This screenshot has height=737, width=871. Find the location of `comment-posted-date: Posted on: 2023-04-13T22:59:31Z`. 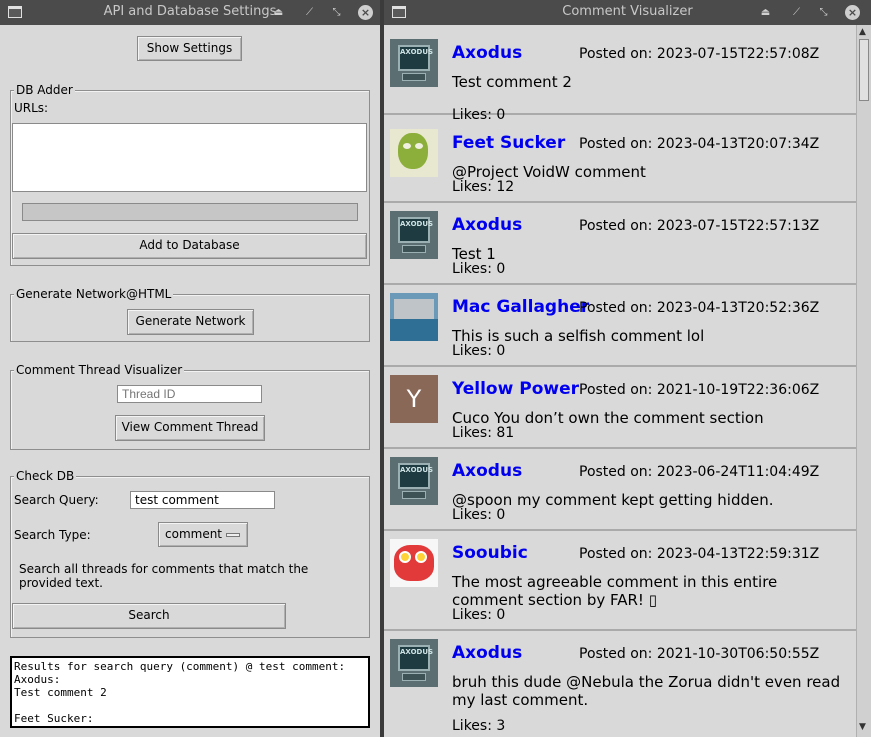

comment-posted-date: Posted on: 2023-04-13T22:59:31Z is located at coordinates (699, 554).